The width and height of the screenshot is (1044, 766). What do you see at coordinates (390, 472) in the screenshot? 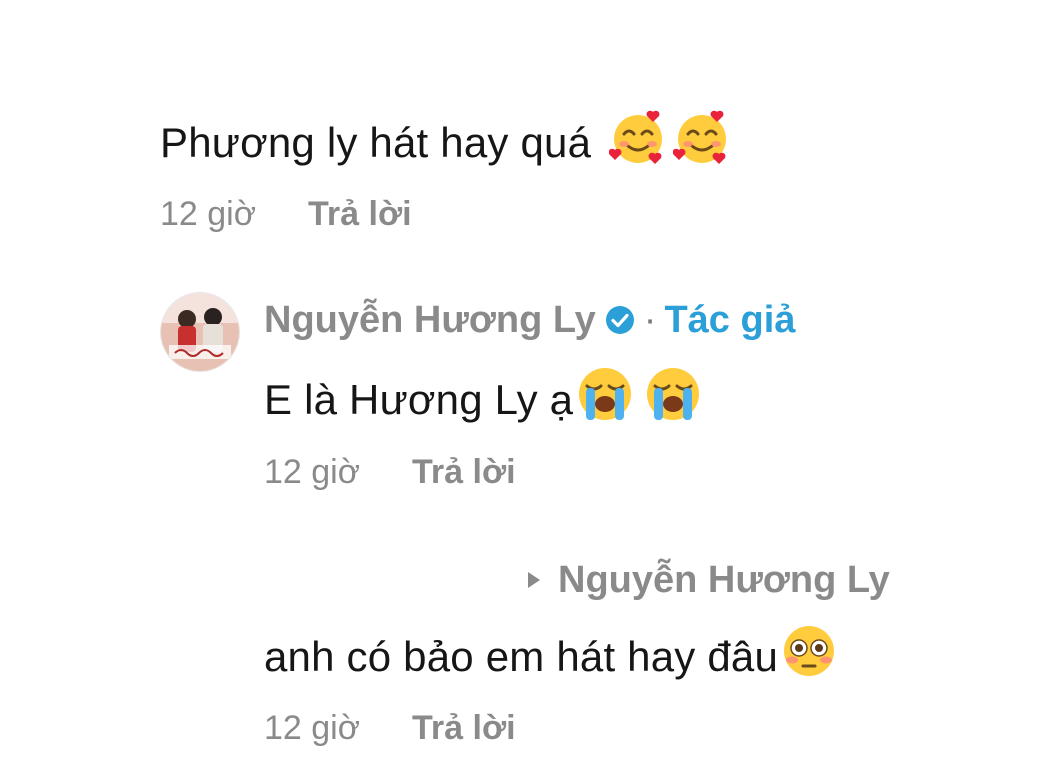
I see `comment-2-meta: 12 giờ Trả lời` at bounding box center [390, 472].